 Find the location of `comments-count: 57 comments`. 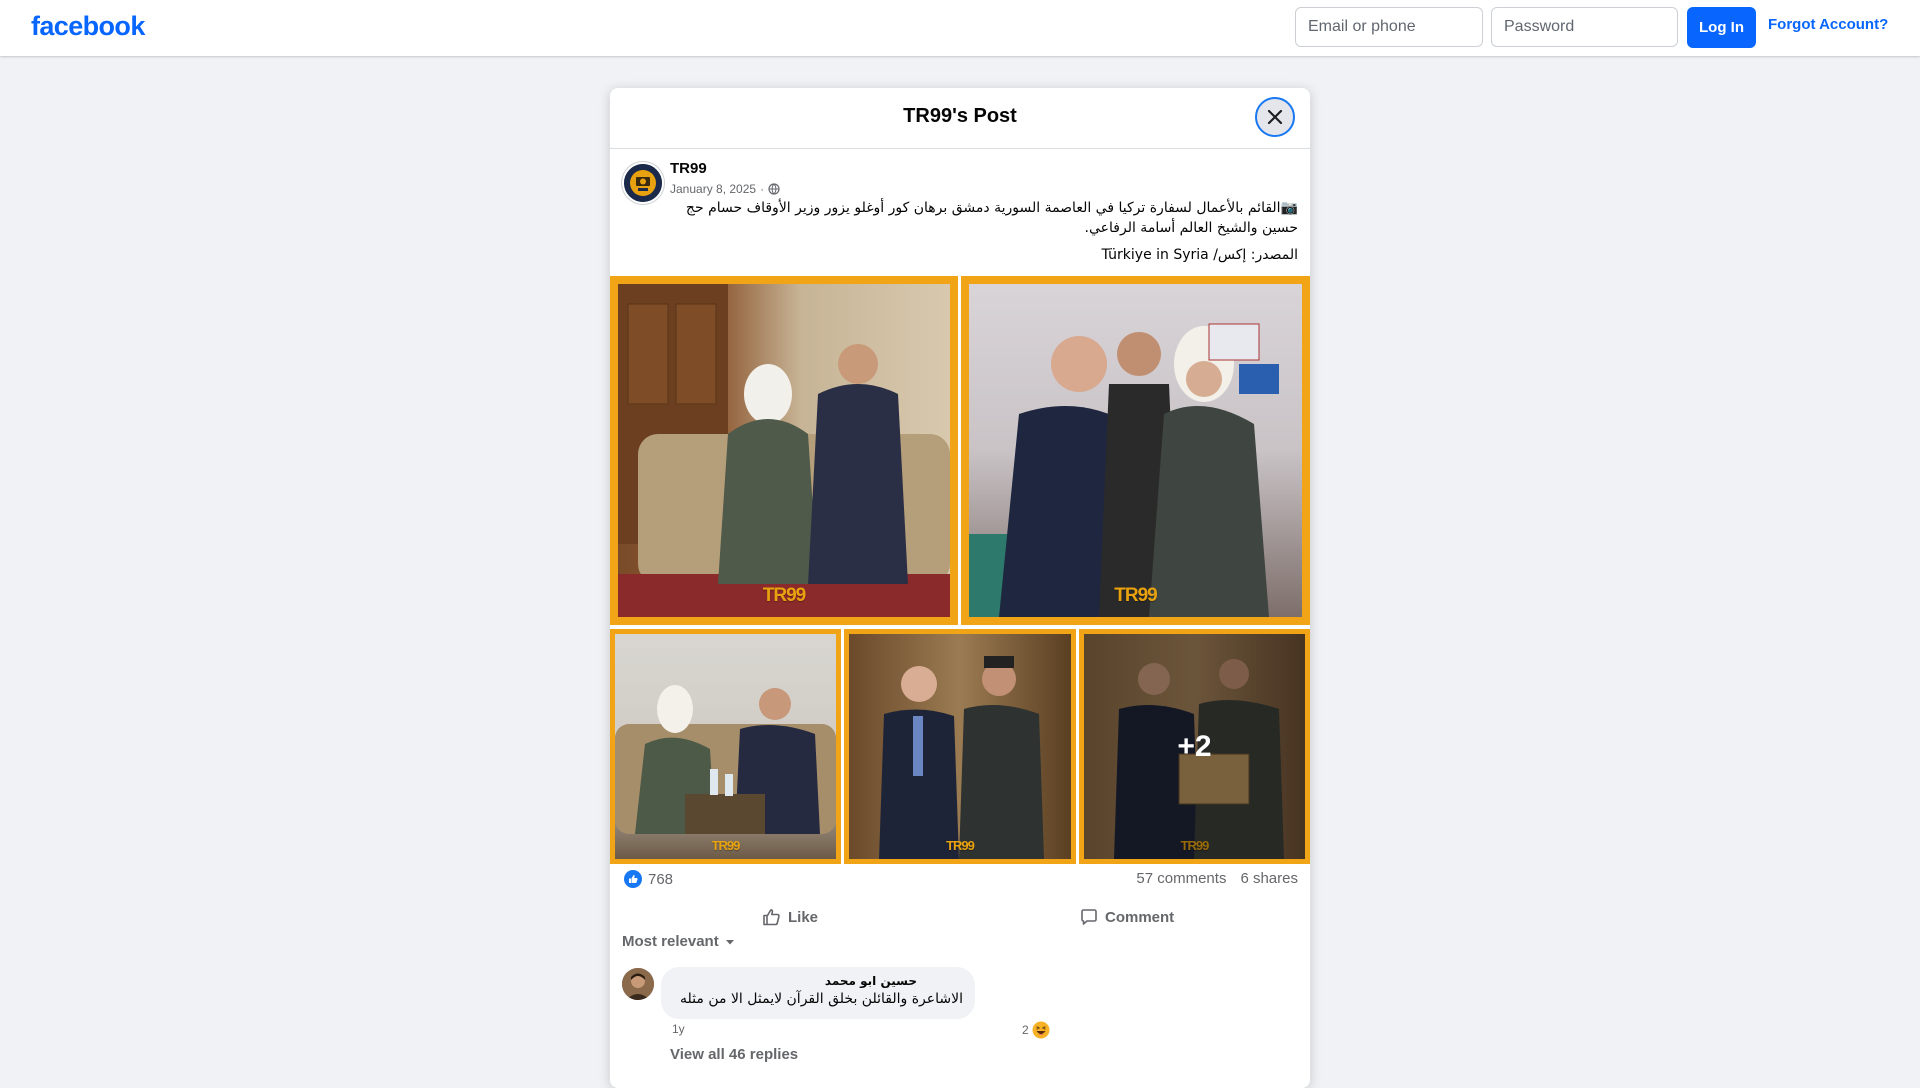

comments-count: 57 comments is located at coordinates (1181, 878).